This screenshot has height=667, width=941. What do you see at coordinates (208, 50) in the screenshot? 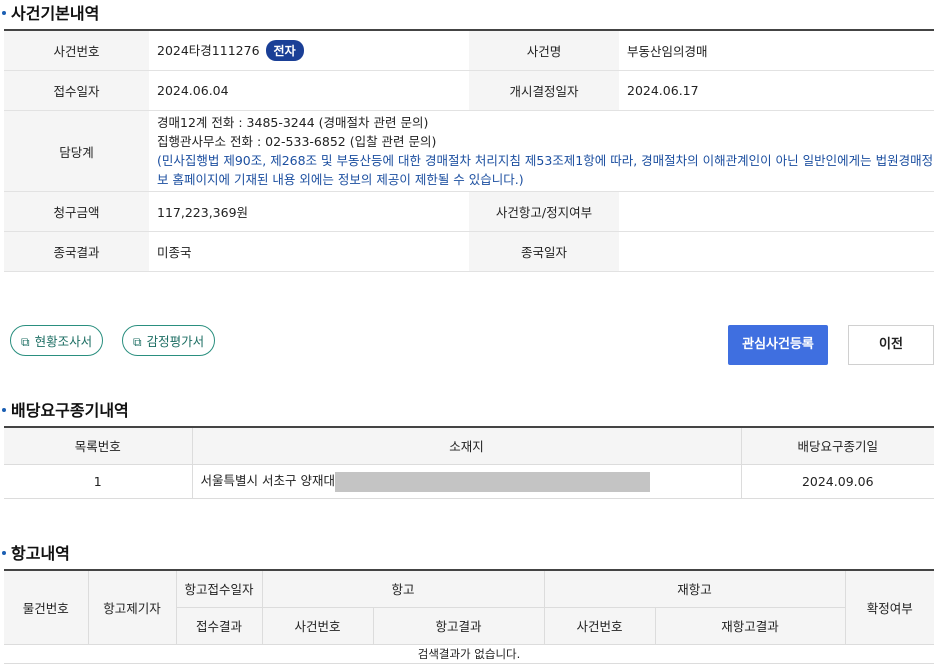
I see `case-no-value: 2024타경111276` at bounding box center [208, 50].